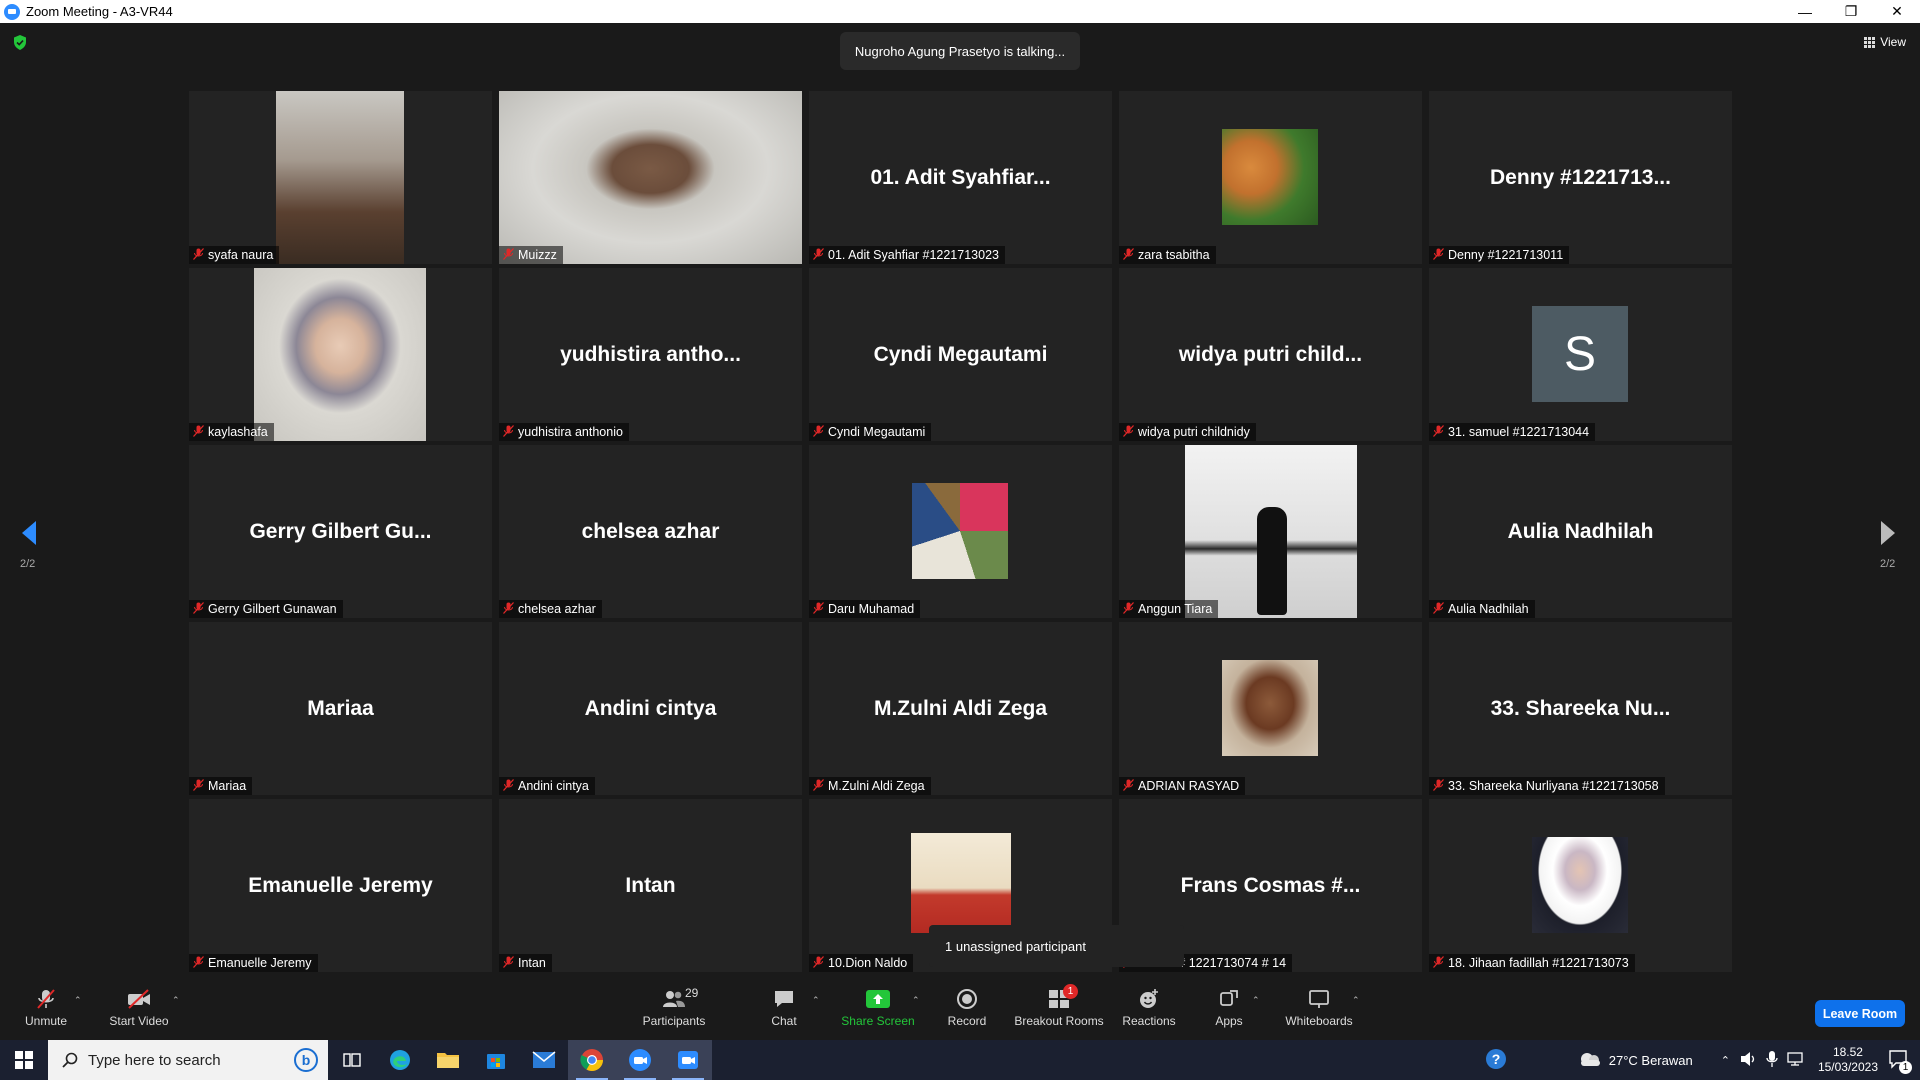  Describe the element at coordinates (253, 963) in the screenshot. I see `participant-name-label: Emanuelle Jeremy` at that location.